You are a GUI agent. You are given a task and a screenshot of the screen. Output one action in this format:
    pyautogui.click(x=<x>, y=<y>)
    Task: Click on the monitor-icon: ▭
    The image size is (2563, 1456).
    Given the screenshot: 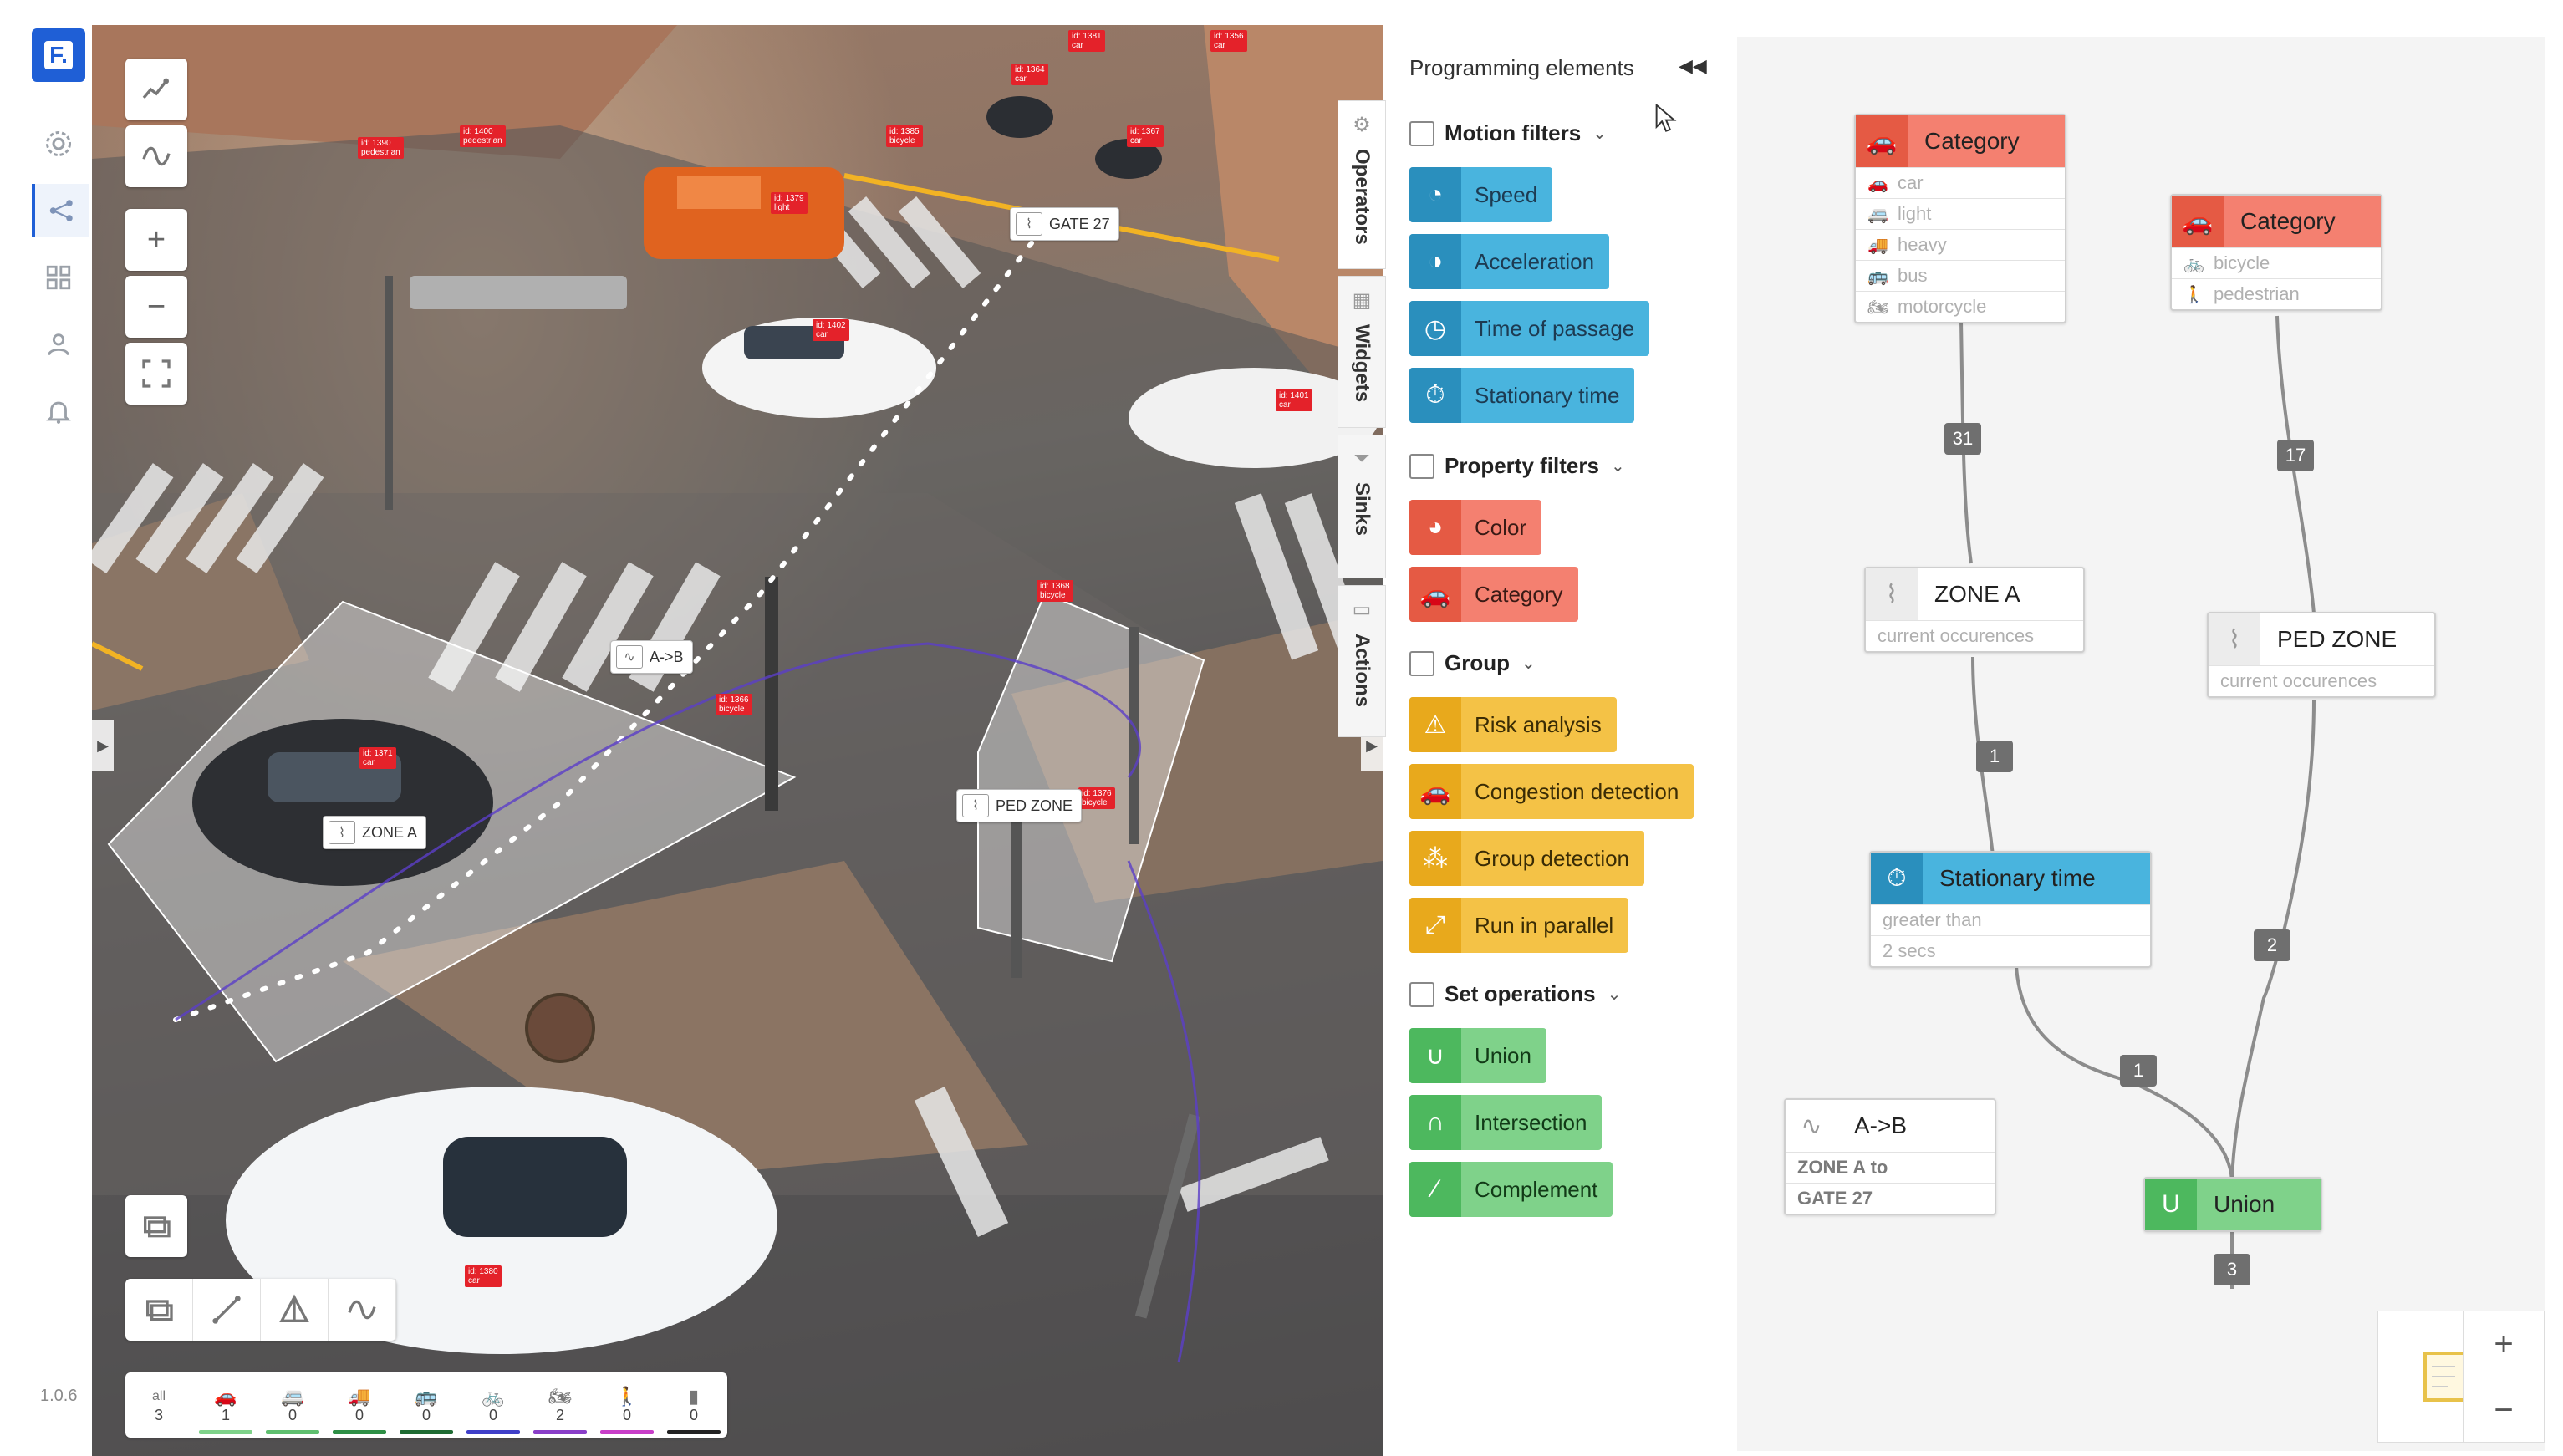 What is the action you would take?
    pyautogui.click(x=1362, y=609)
    